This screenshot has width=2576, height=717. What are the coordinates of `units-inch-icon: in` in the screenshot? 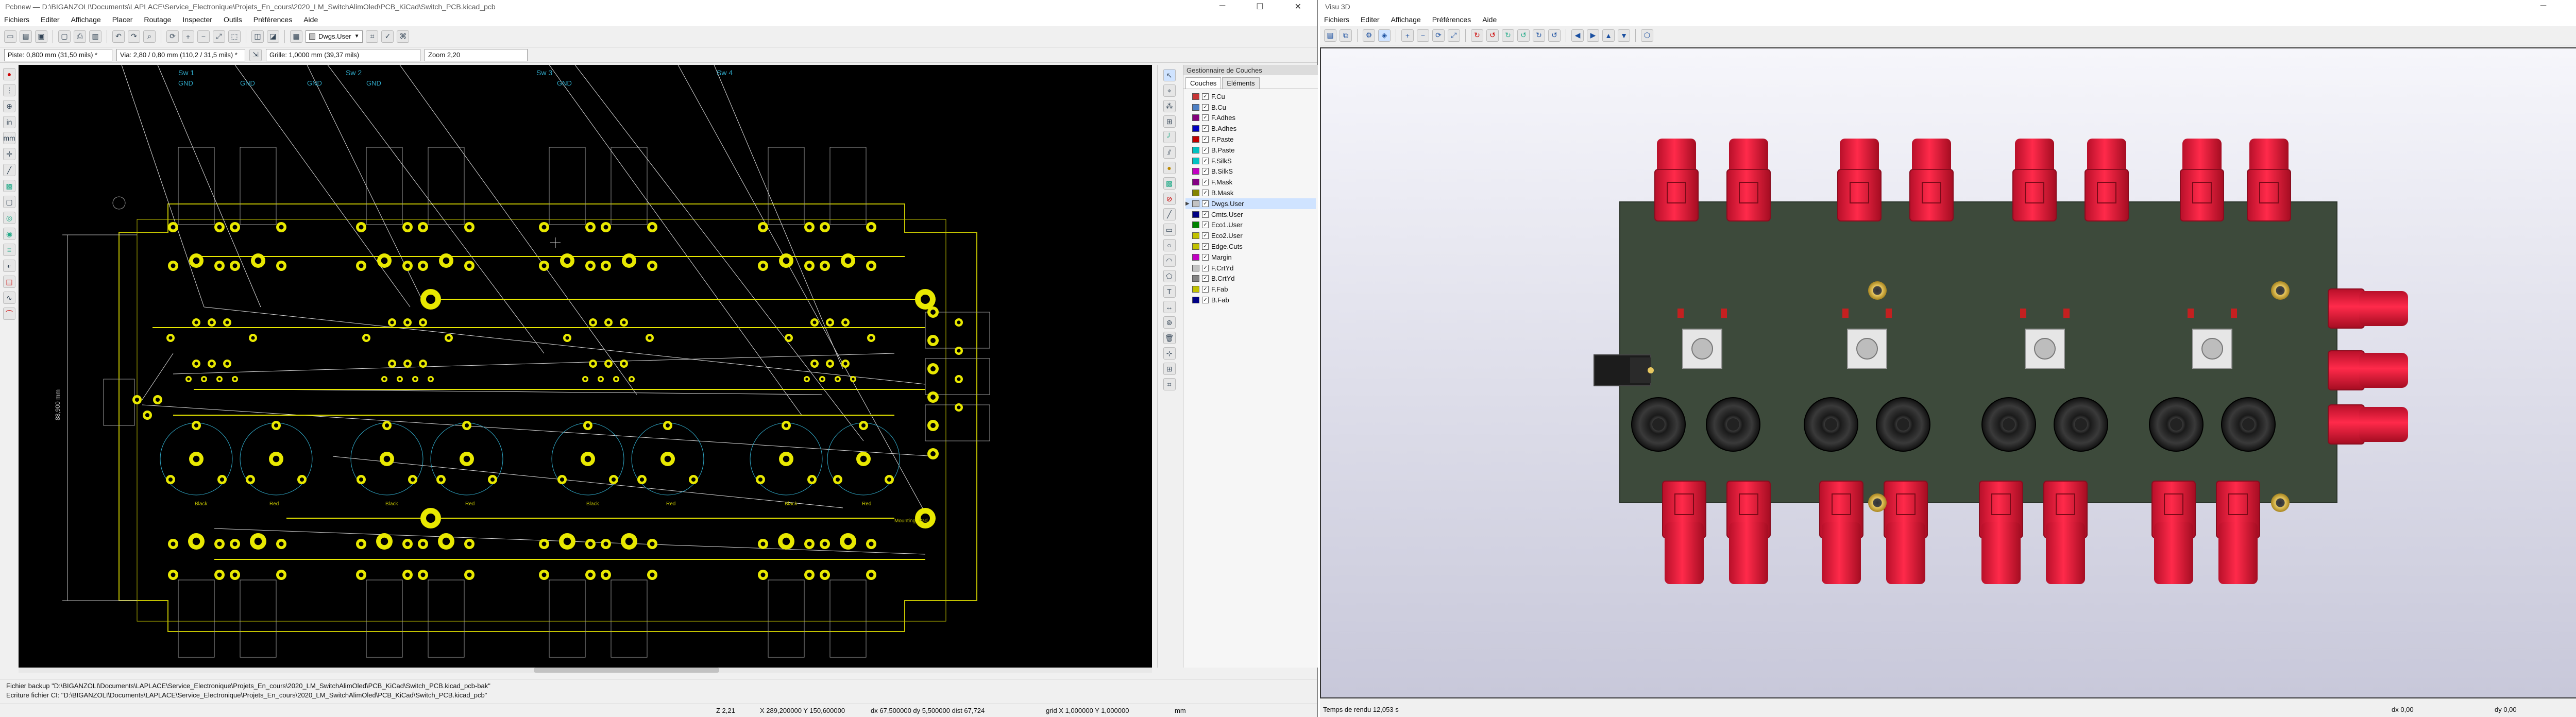 It's located at (9, 122).